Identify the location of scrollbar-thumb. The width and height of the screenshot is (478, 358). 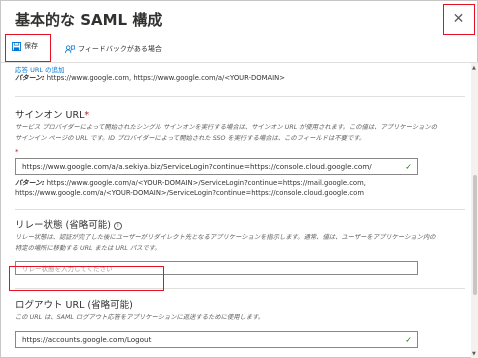
(475, 235).